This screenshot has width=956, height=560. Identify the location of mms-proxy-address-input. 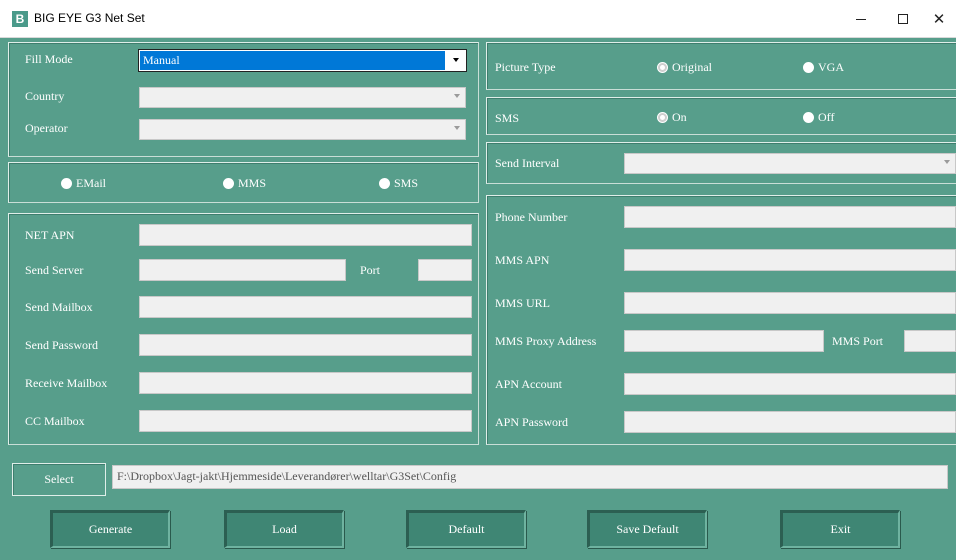
(724, 341).